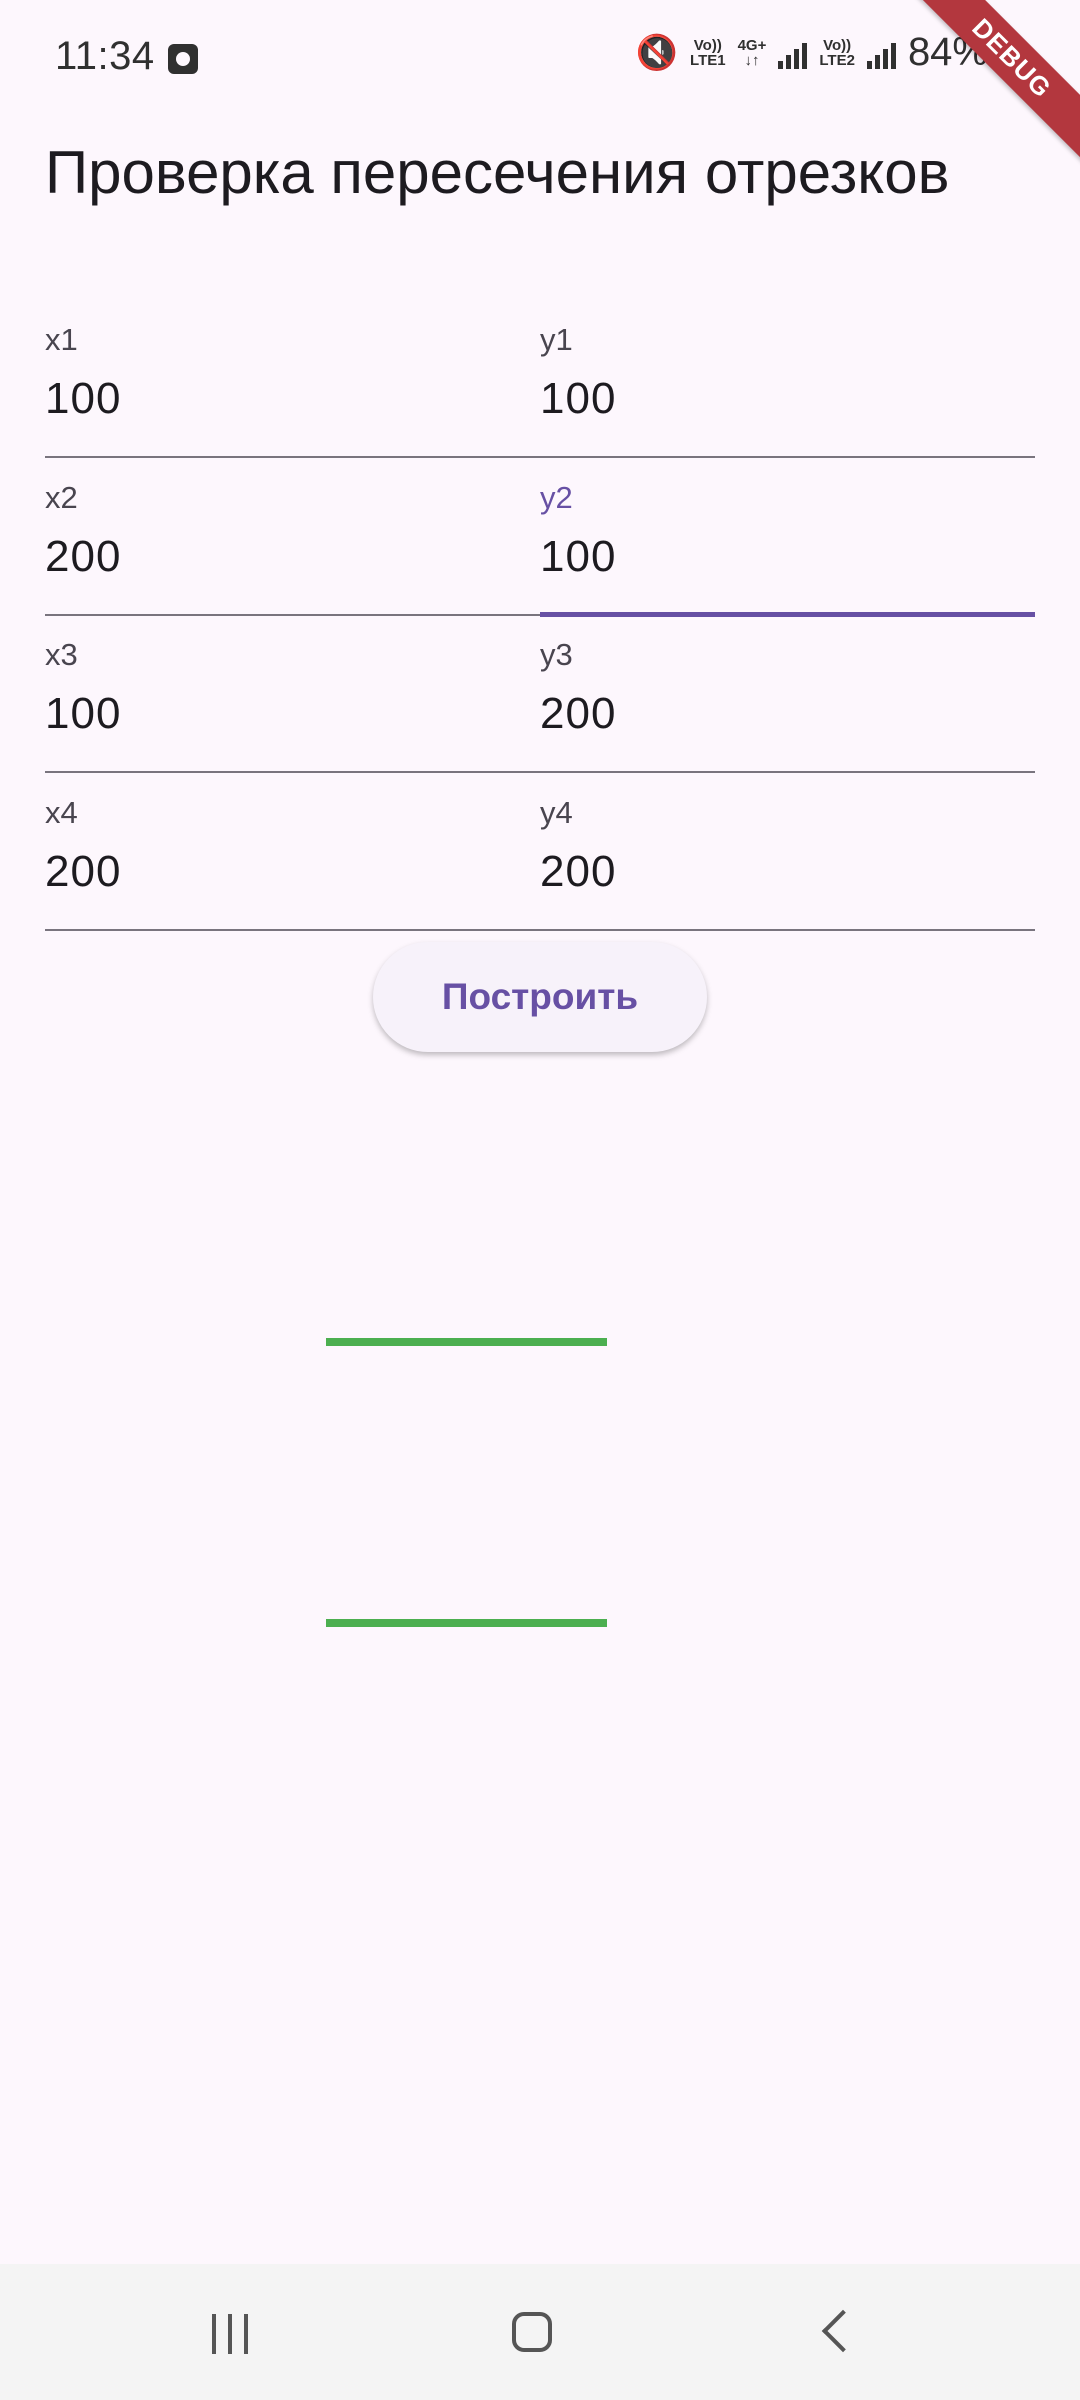 This screenshot has width=1080, height=2400. What do you see at coordinates (556, 497) in the screenshot?
I see `field-label-y2: y2` at bounding box center [556, 497].